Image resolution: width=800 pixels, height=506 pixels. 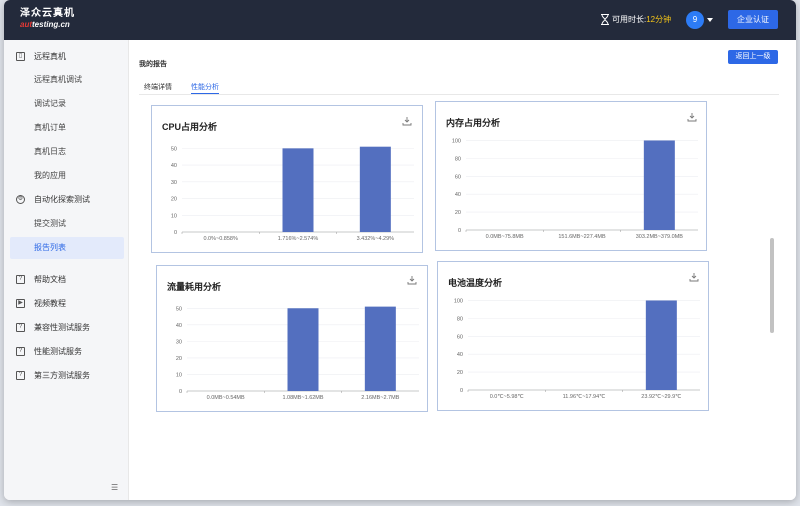 I want to click on sidebar-item-label: 自动化探索测试, so click(x=62, y=199).